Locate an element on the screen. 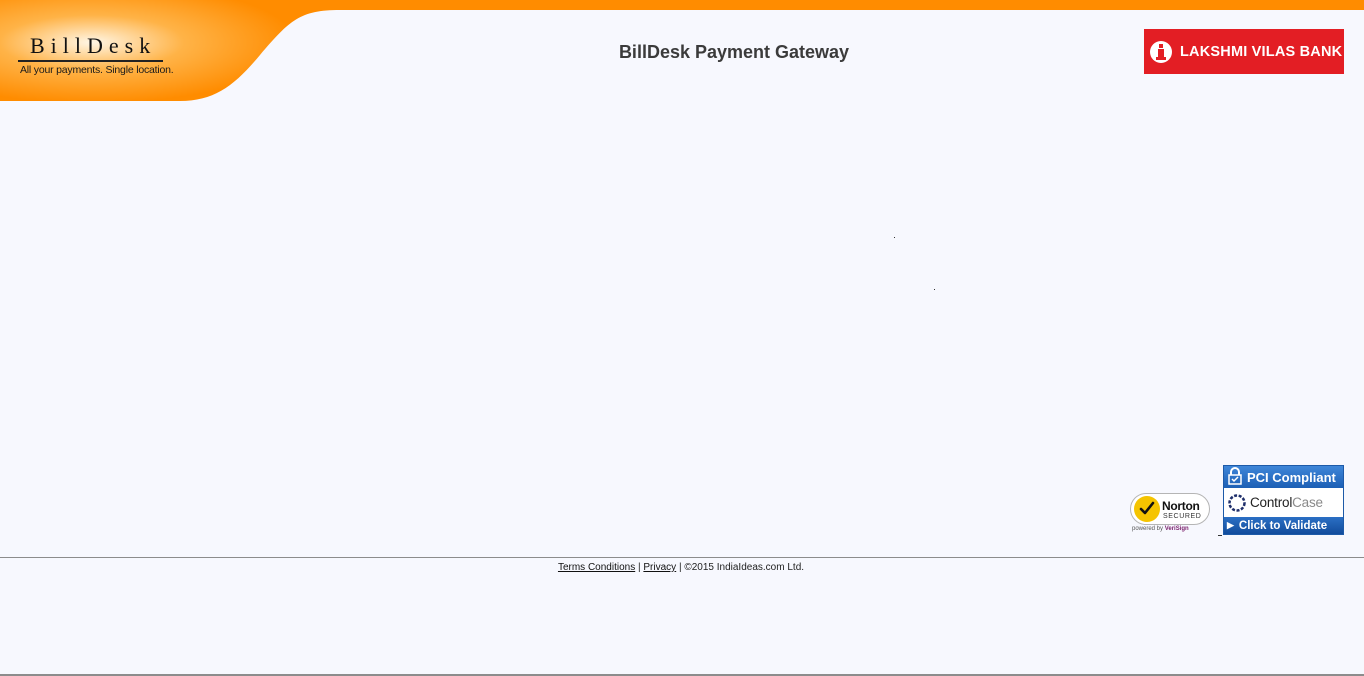  norton-secured-badge: Norton SECURED powered by VeriSign is located at coordinates (1170, 514).